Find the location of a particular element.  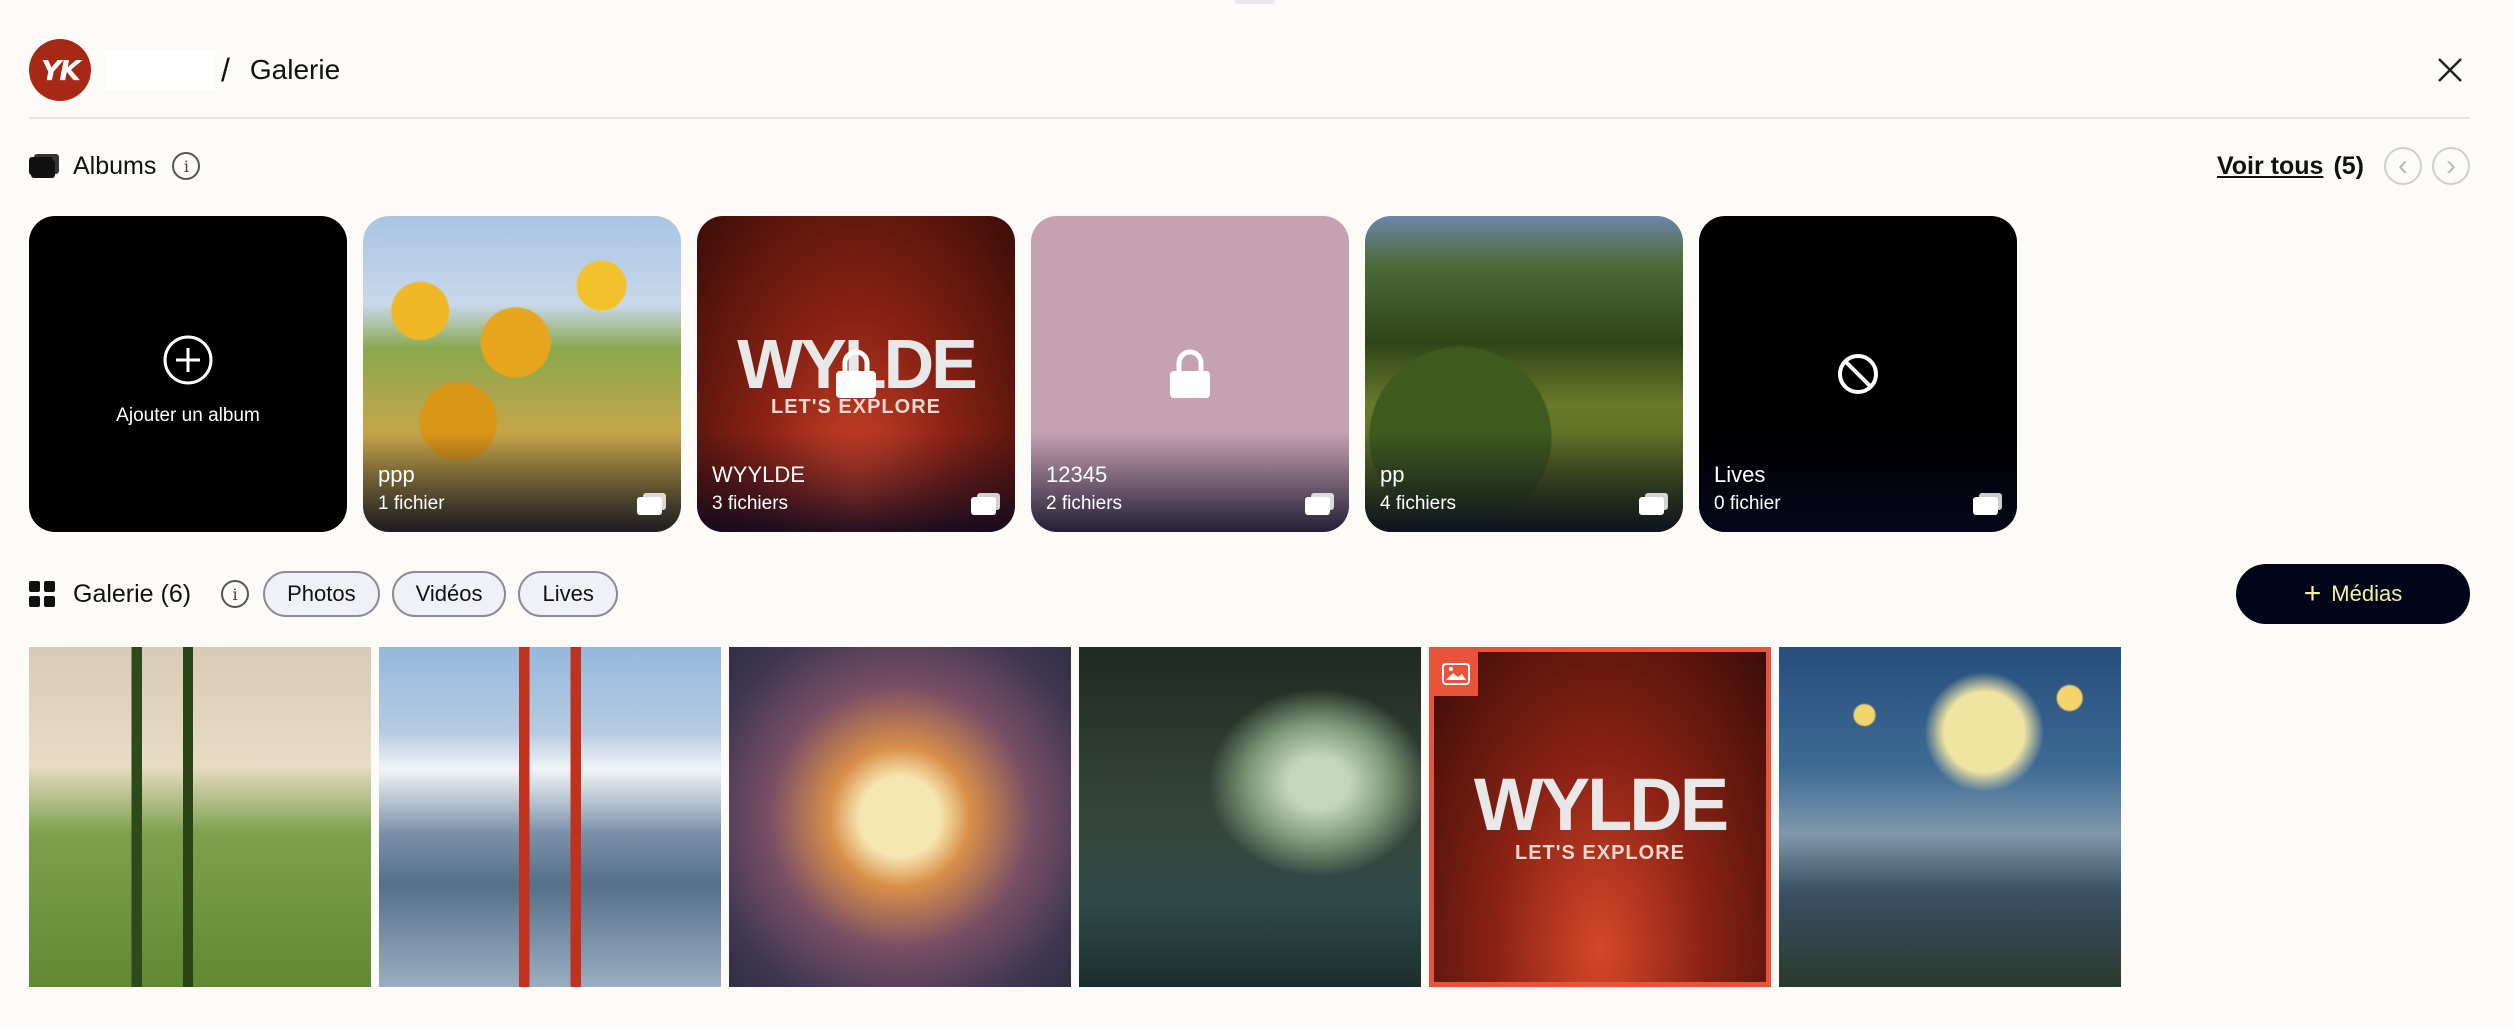

close-button is located at coordinates (2450, 70).